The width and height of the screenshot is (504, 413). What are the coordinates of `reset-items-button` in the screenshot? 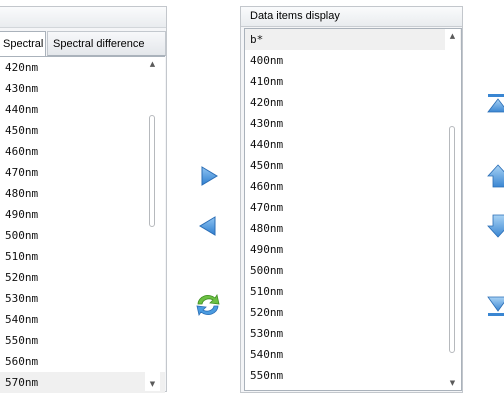 It's located at (208, 305).